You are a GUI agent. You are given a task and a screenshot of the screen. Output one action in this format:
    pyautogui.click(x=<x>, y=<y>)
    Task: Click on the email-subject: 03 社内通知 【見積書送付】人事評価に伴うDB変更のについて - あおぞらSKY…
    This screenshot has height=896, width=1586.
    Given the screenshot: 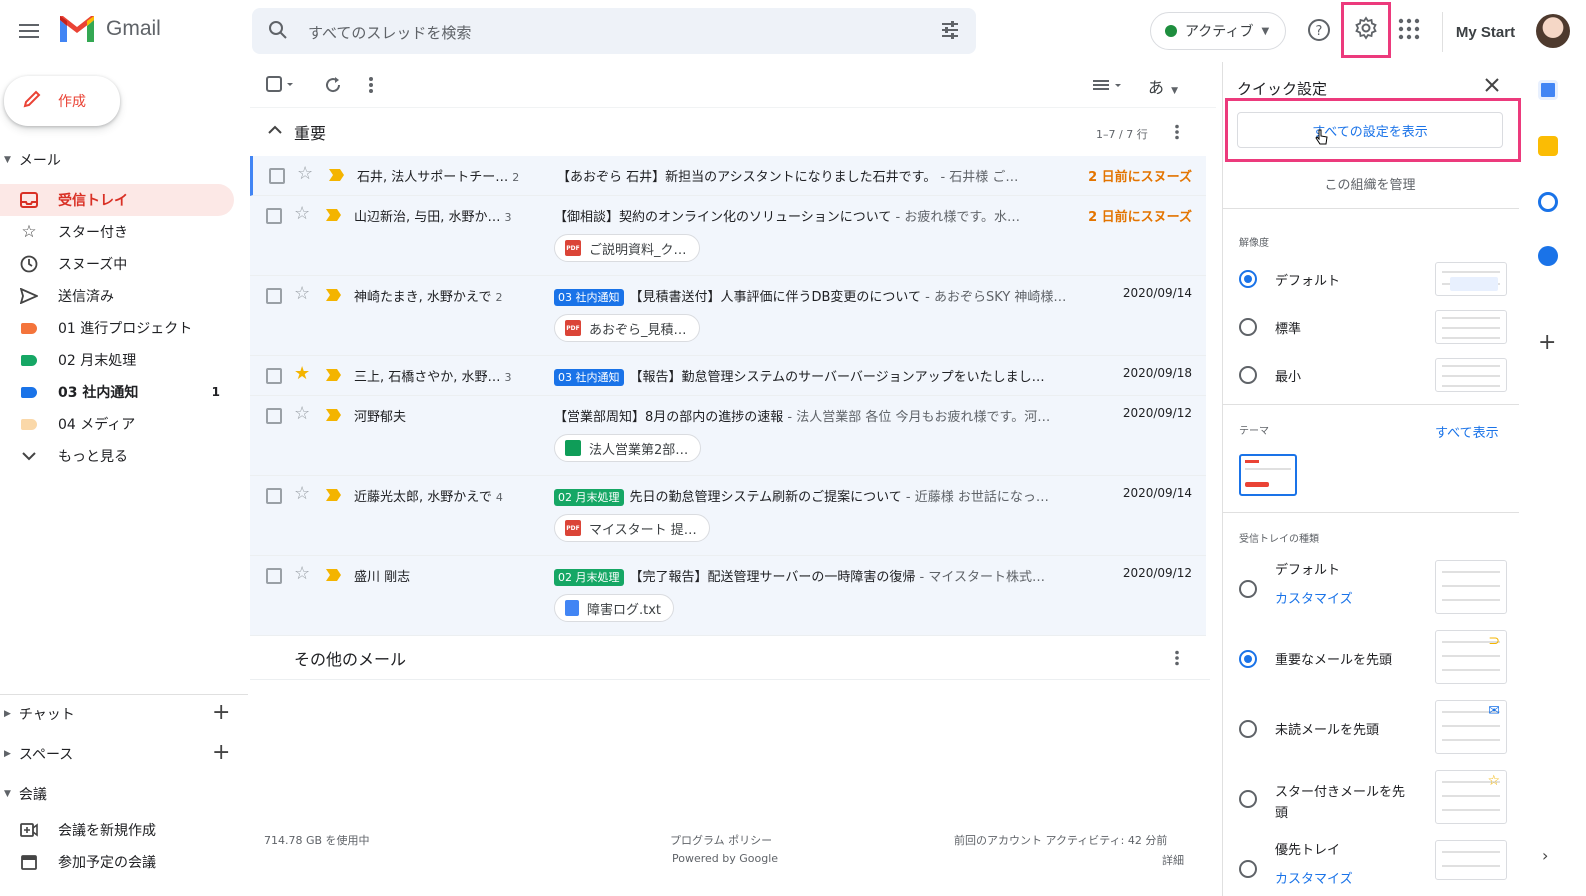 What is the action you would take?
    pyautogui.click(x=818, y=296)
    